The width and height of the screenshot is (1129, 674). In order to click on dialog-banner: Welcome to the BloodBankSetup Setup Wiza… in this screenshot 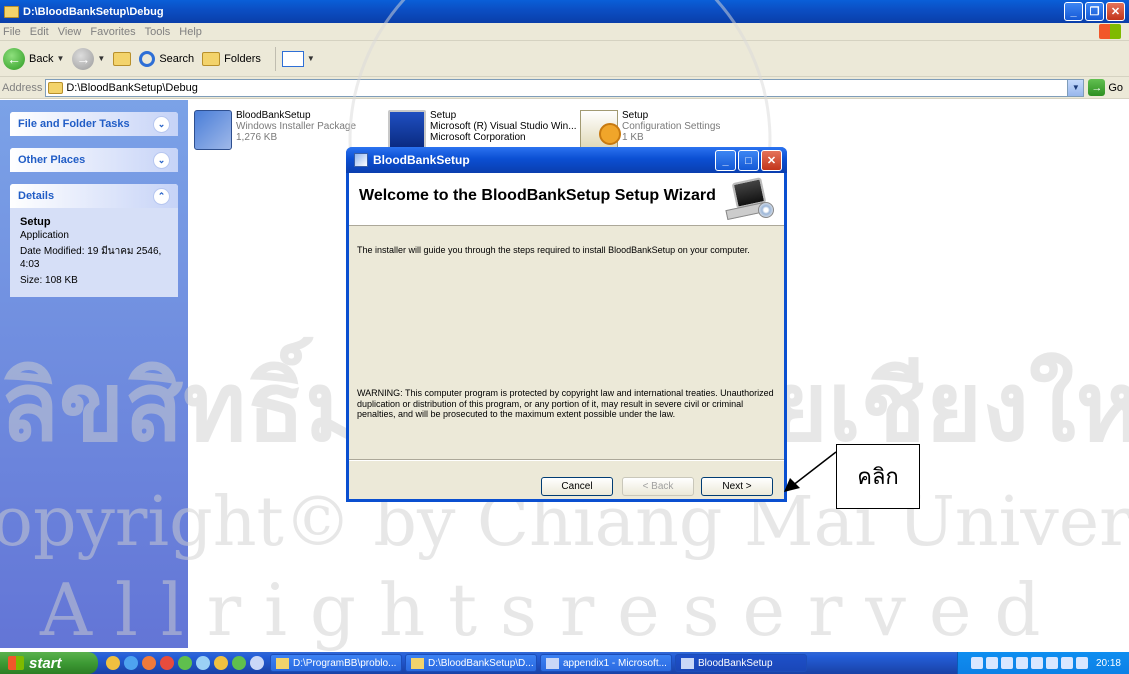, I will do `click(566, 199)`.